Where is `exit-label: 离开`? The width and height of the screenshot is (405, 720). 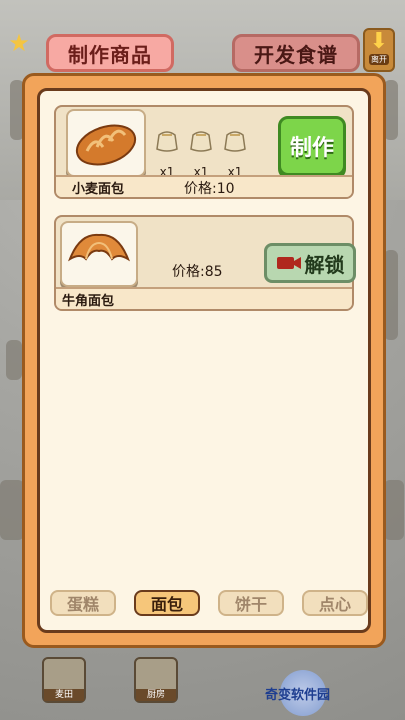 exit-label: 离开 is located at coordinates (379, 59).